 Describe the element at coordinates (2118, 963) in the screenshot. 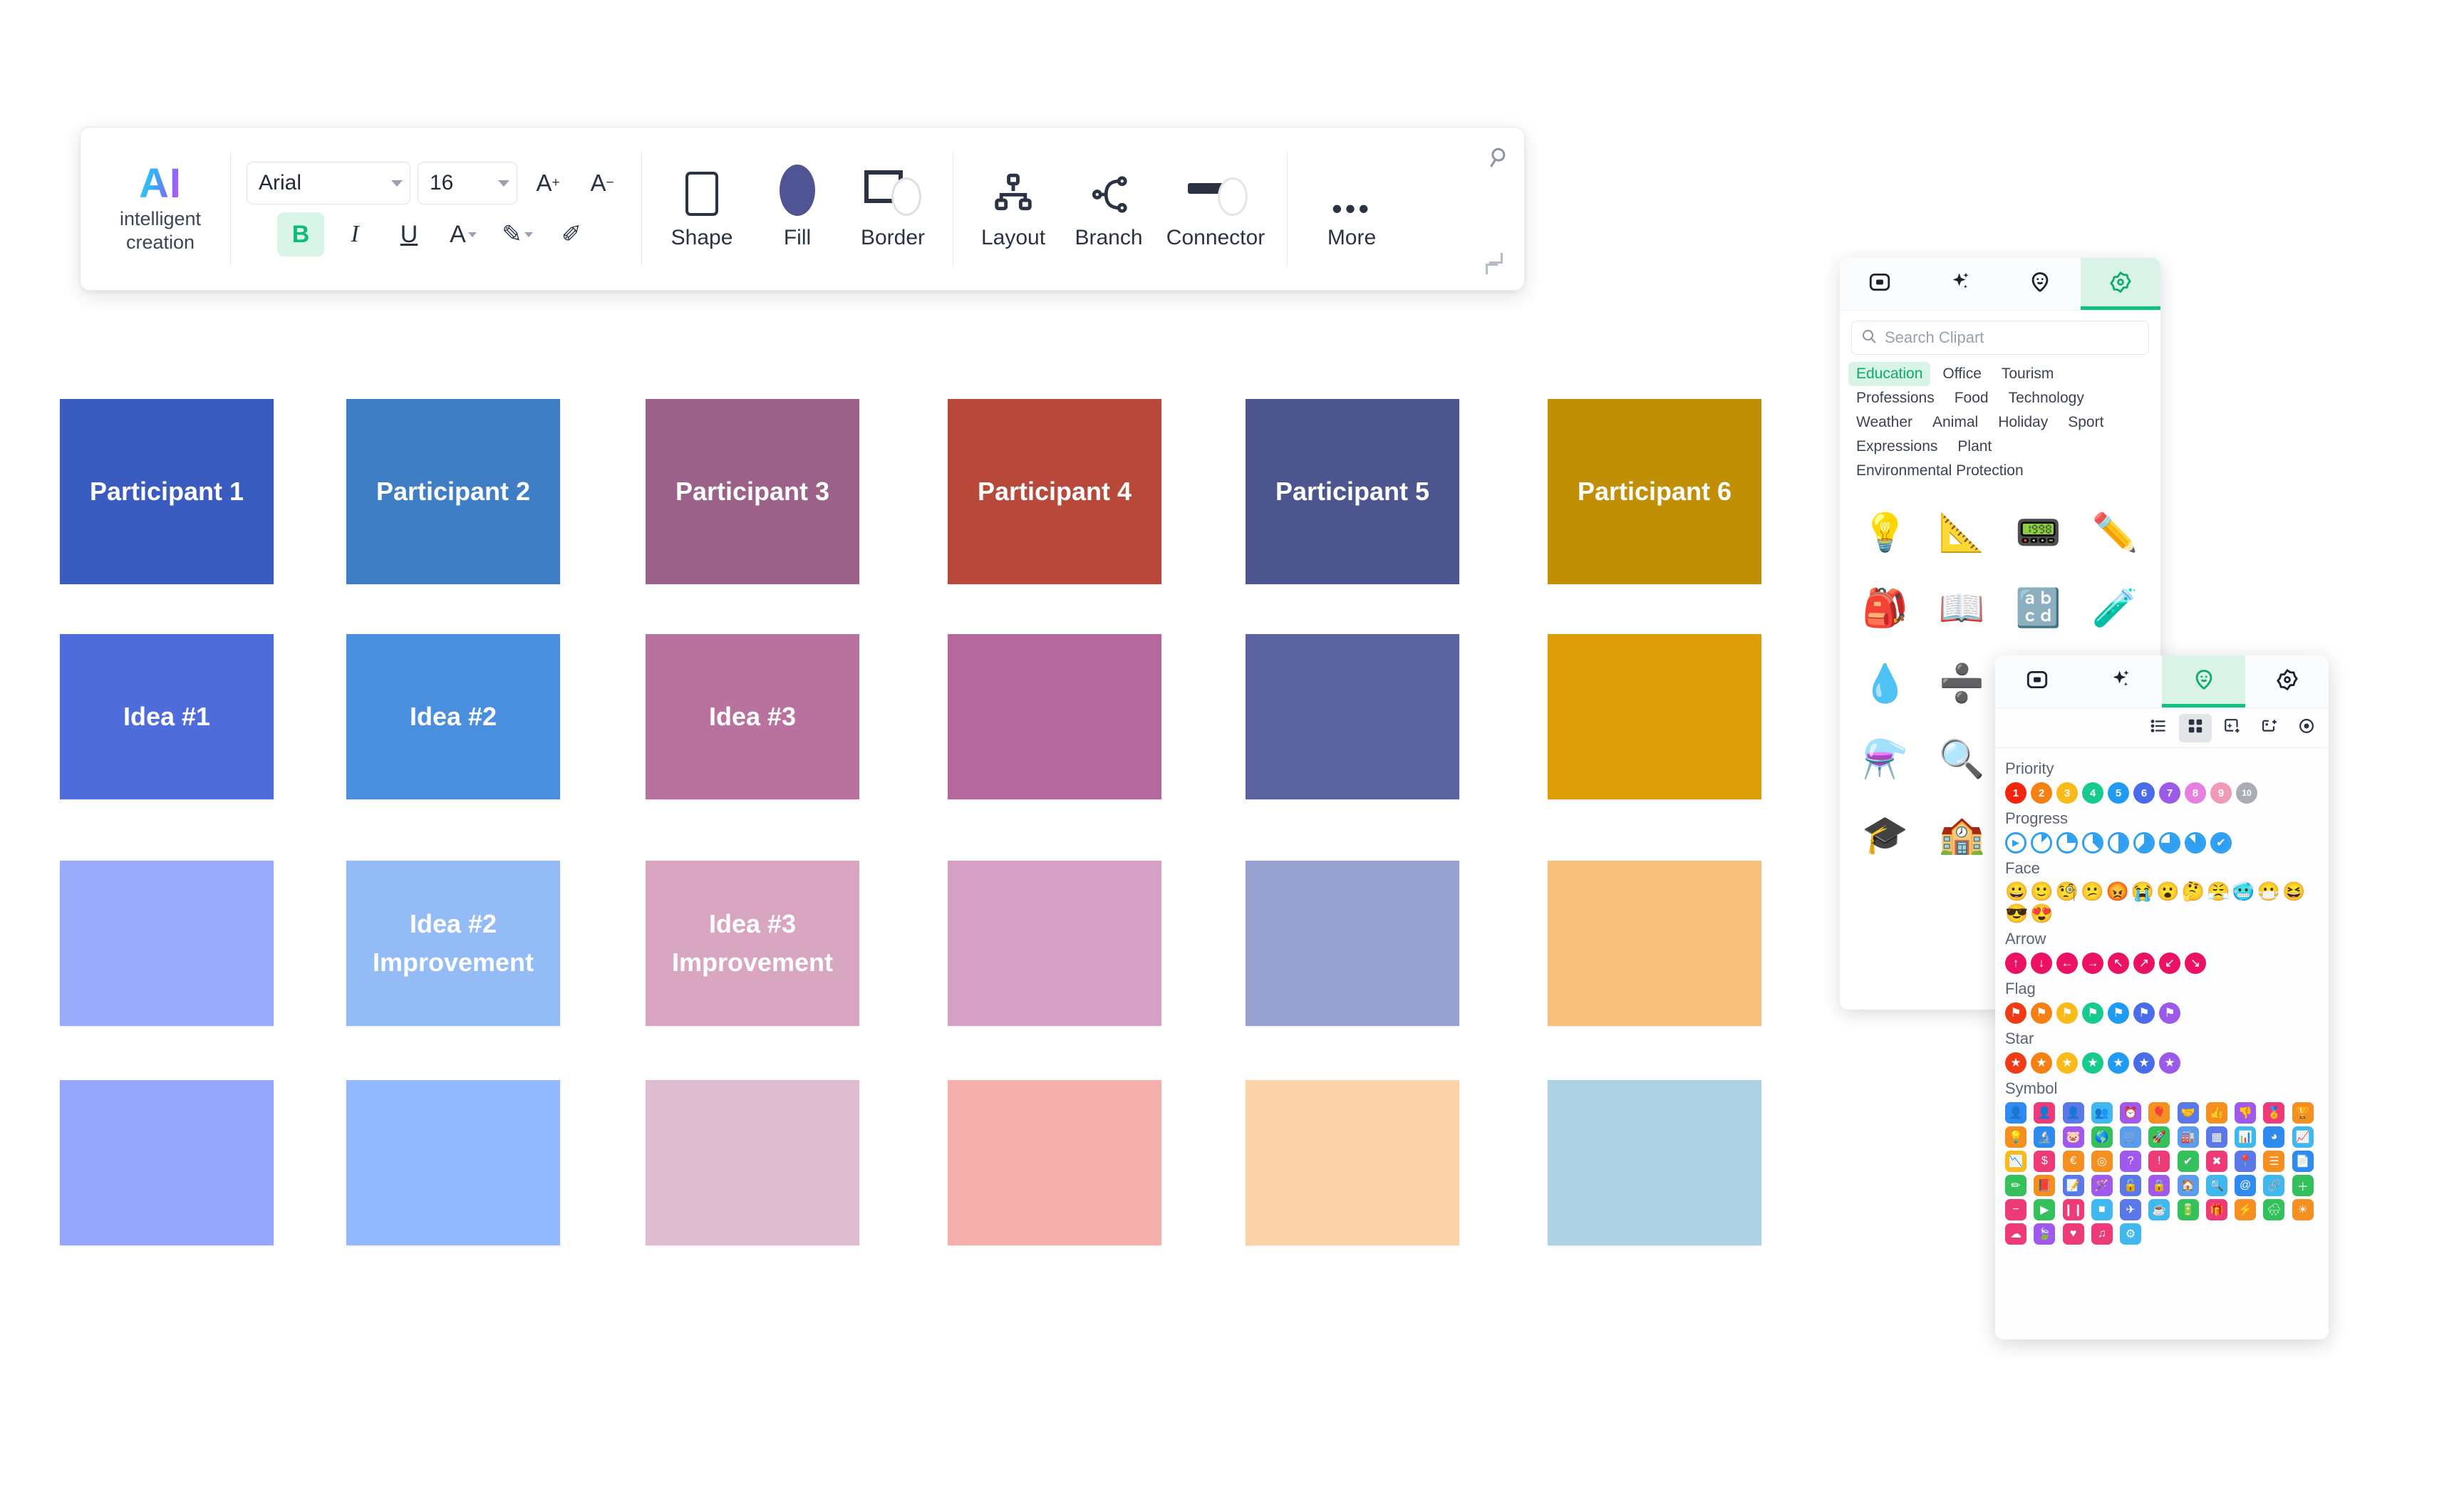

I see `sticker-badge: ↖` at that location.